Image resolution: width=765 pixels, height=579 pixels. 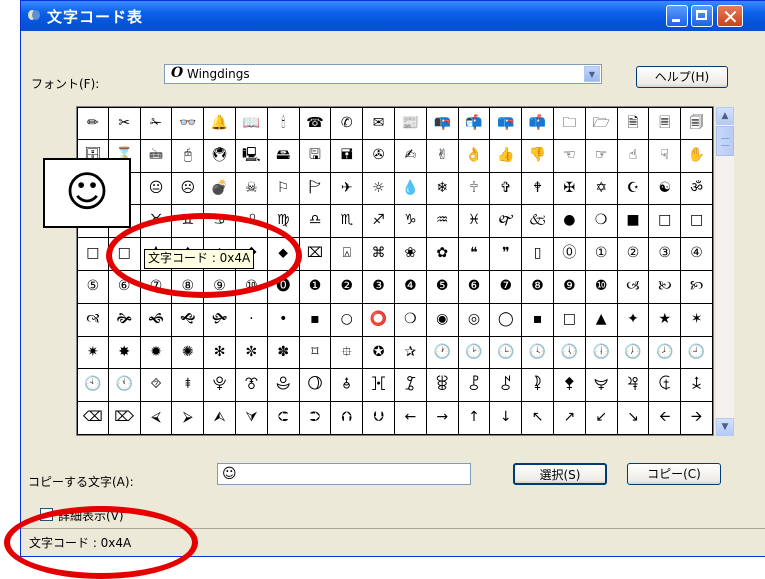 What do you see at coordinates (124, 123) in the screenshot?
I see `char-cell: ✂` at bounding box center [124, 123].